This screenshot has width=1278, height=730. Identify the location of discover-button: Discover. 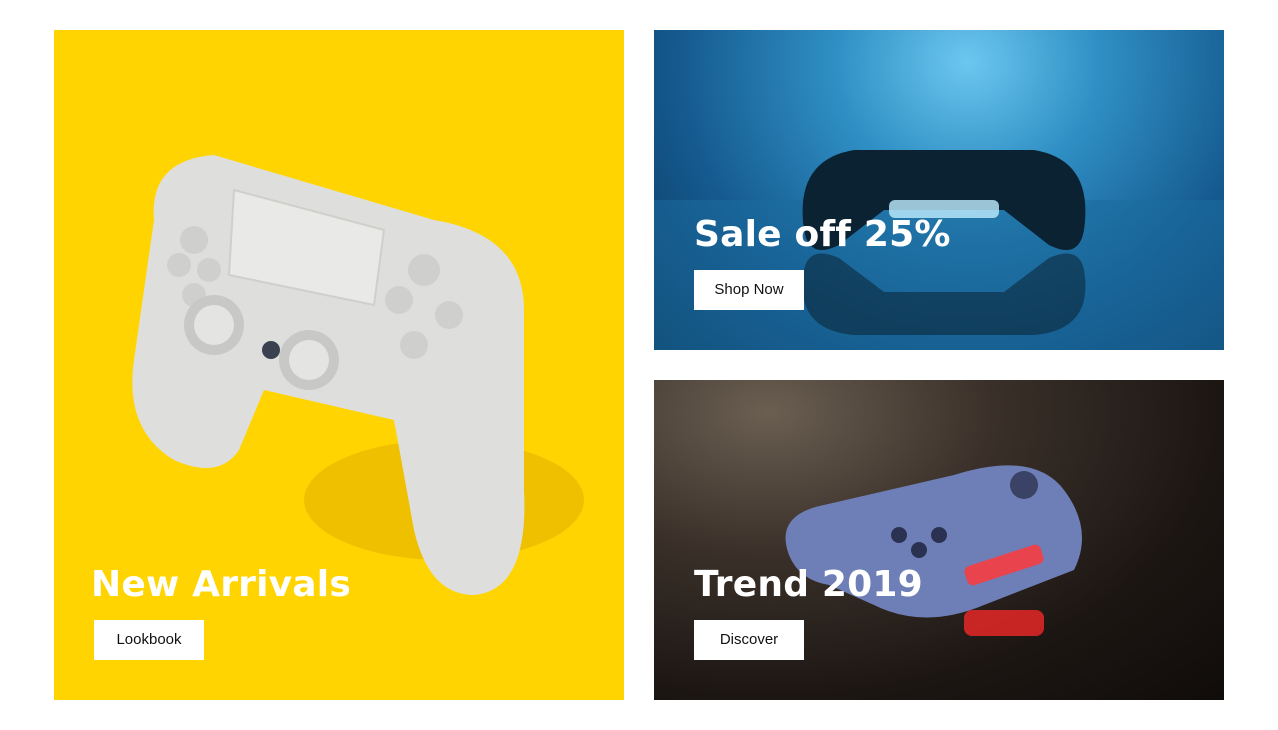
(749, 640).